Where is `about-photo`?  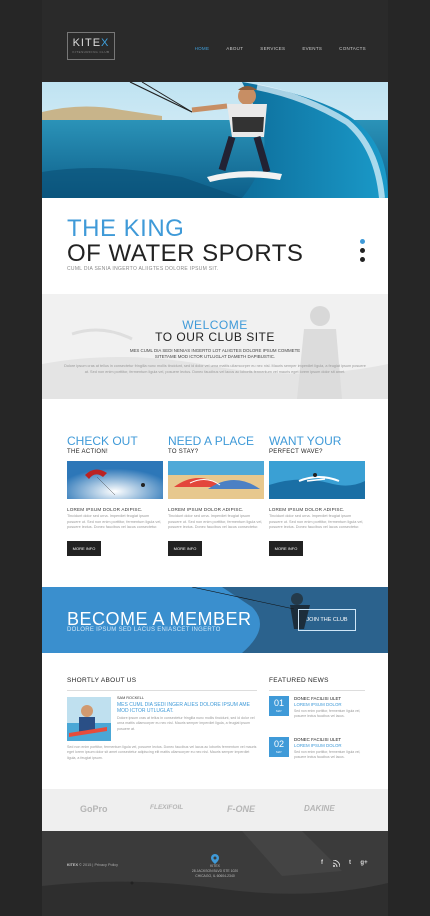 about-photo is located at coordinates (89, 719).